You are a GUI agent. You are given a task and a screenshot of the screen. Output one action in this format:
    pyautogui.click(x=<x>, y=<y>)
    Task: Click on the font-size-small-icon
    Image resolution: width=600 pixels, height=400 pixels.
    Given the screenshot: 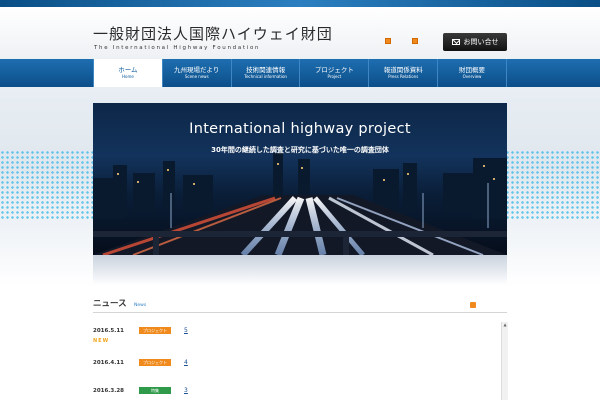 What is the action you would take?
    pyautogui.click(x=388, y=41)
    